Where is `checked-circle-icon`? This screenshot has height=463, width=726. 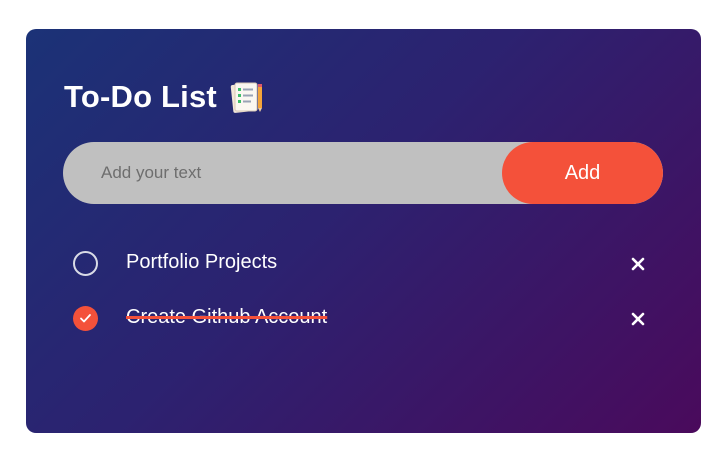
checked-circle-icon is located at coordinates (85, 318).